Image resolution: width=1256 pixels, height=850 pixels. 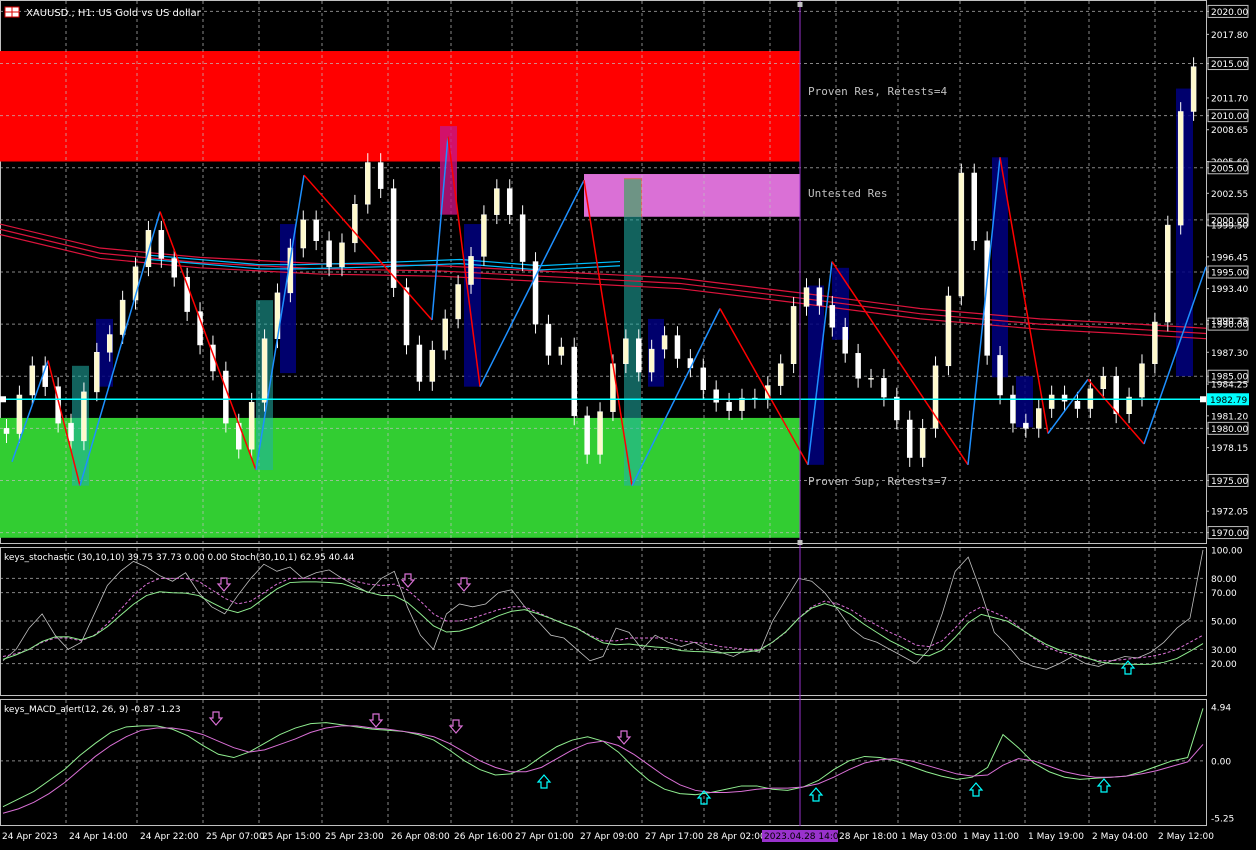 I want to click on price-axis-label: 1995.00, so click(x=1229, y=274).